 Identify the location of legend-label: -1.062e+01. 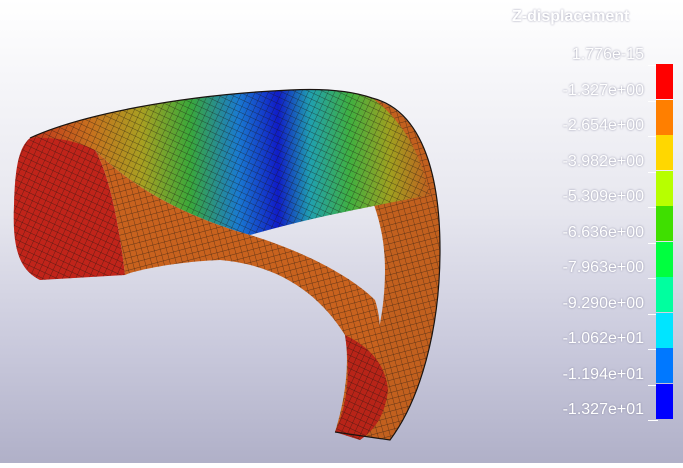
(603, 338).